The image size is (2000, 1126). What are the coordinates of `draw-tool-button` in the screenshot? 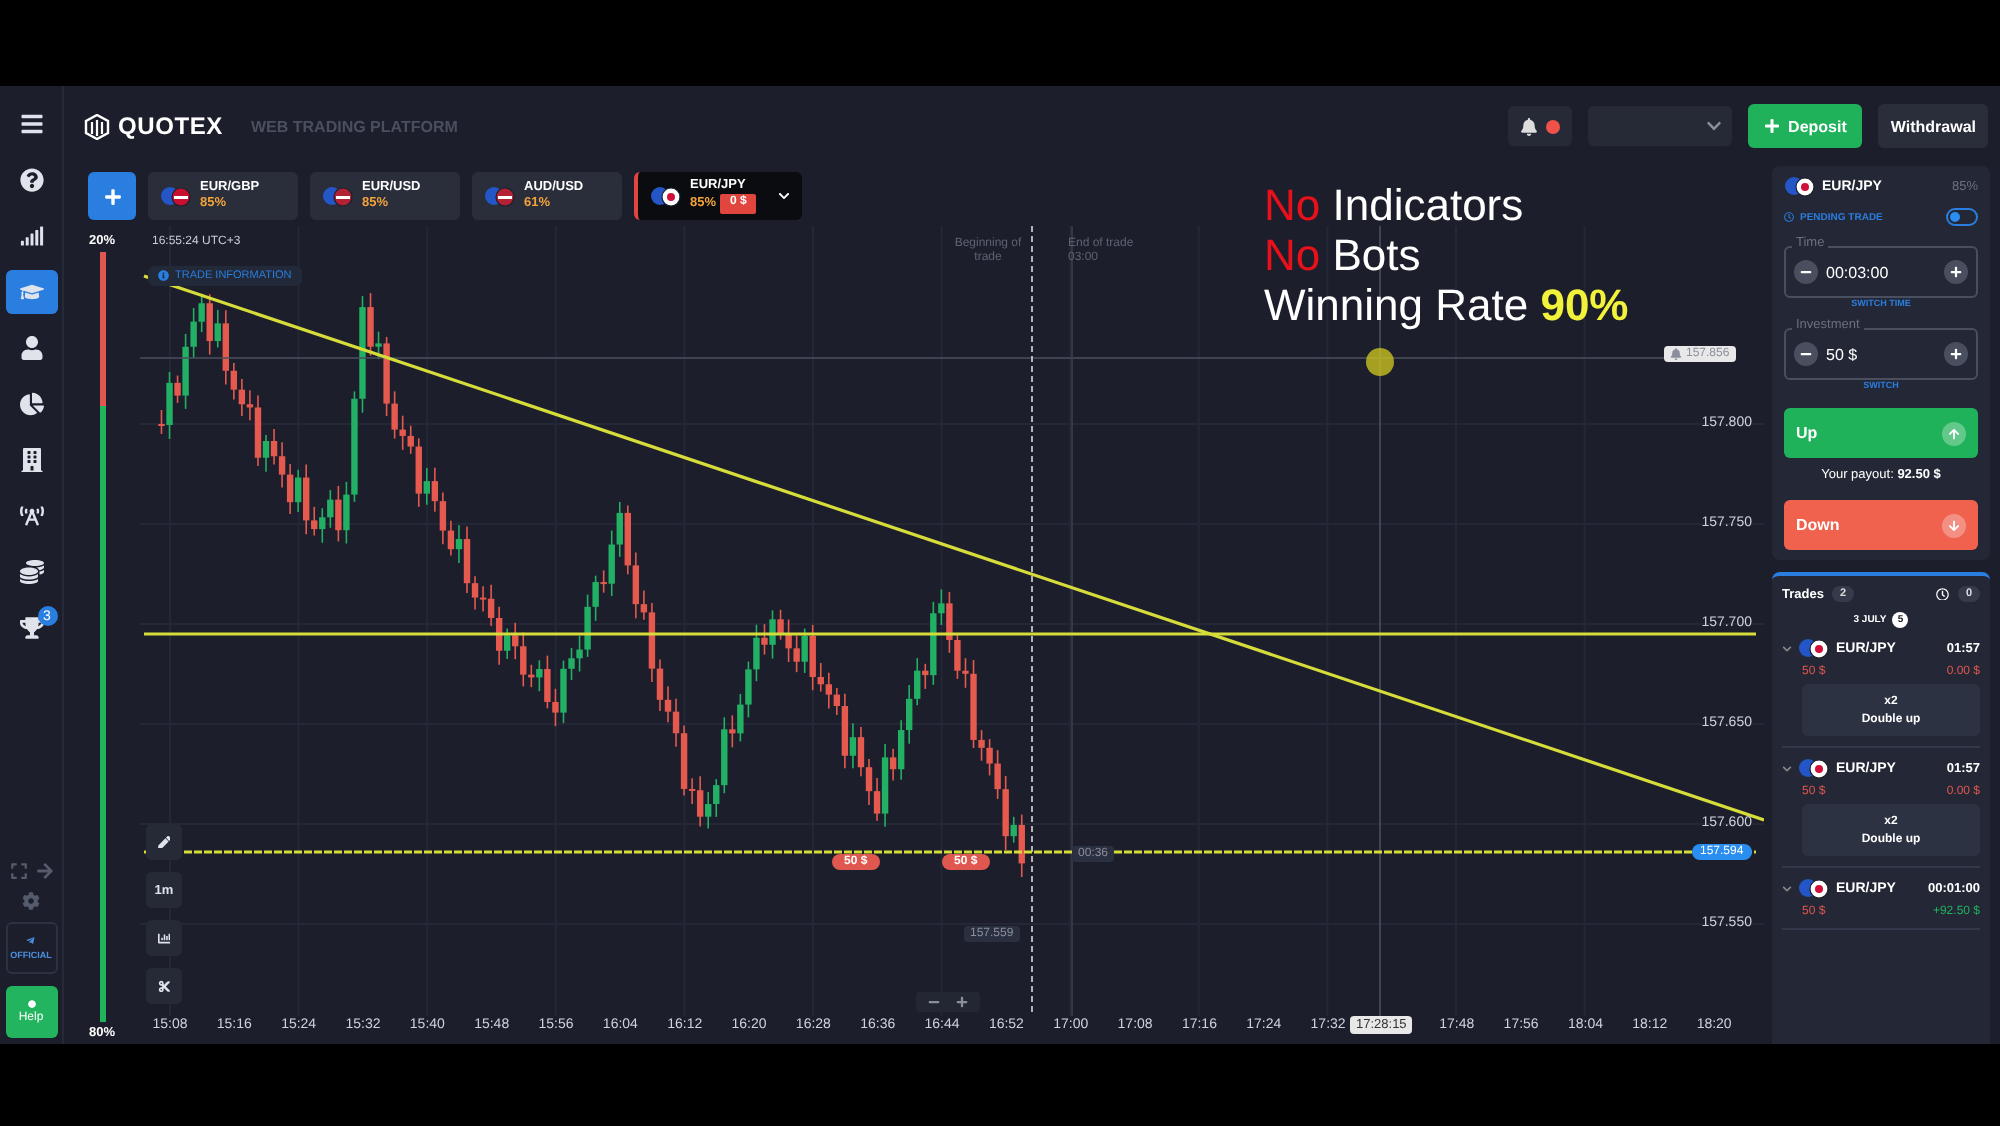 It's located at (164, 842).